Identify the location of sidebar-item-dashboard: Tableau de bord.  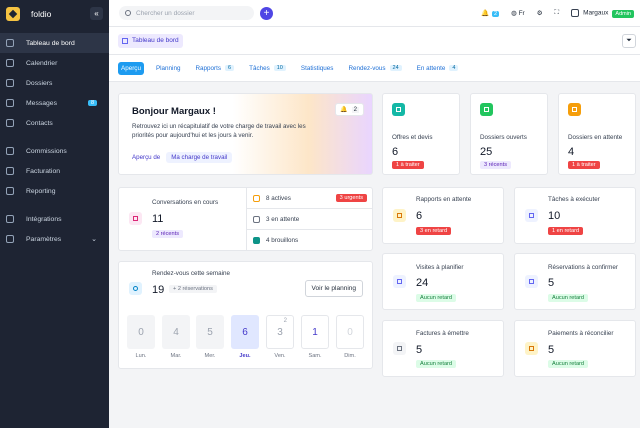
(54, 43).